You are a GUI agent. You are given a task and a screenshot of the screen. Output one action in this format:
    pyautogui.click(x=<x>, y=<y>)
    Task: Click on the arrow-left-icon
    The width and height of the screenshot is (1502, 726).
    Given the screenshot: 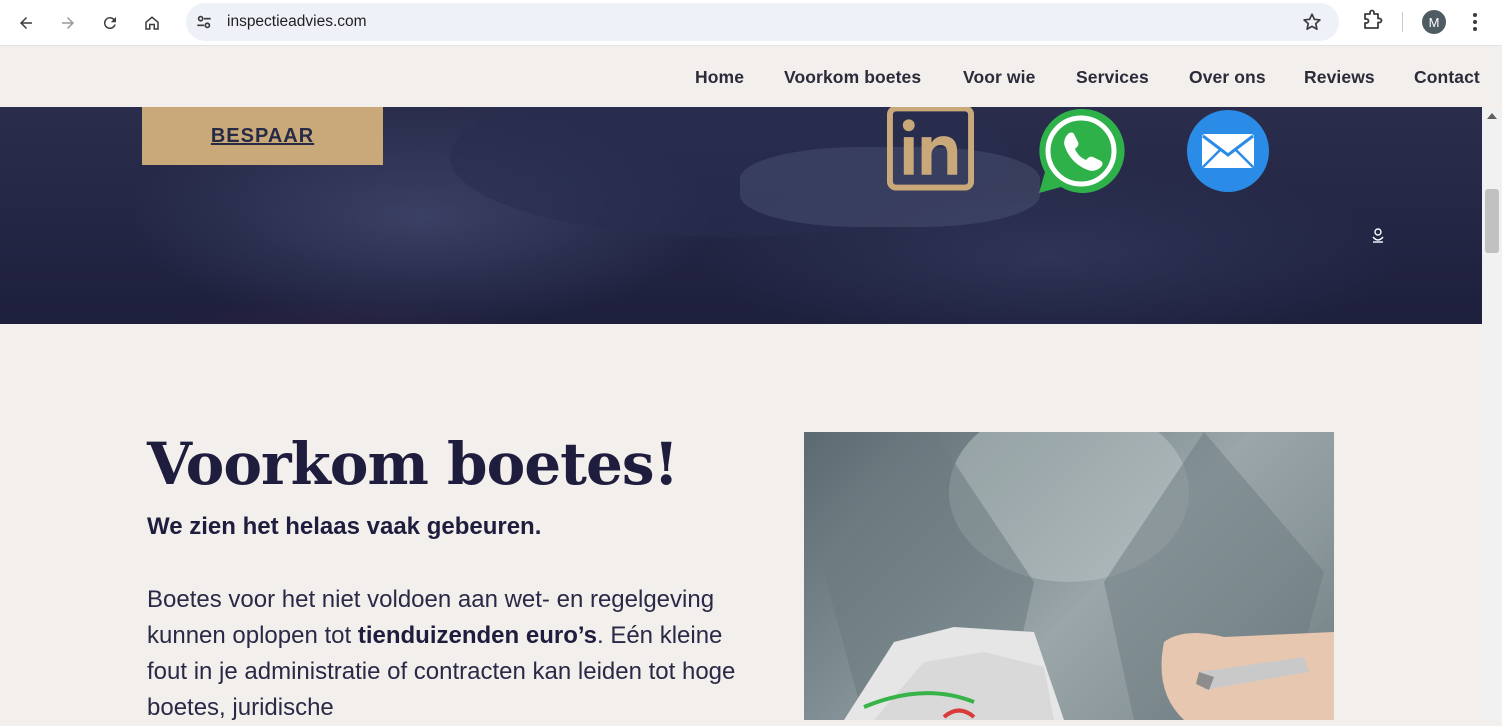 What is the action you would take?
    pyautogui.click(x=26, y=23)
    